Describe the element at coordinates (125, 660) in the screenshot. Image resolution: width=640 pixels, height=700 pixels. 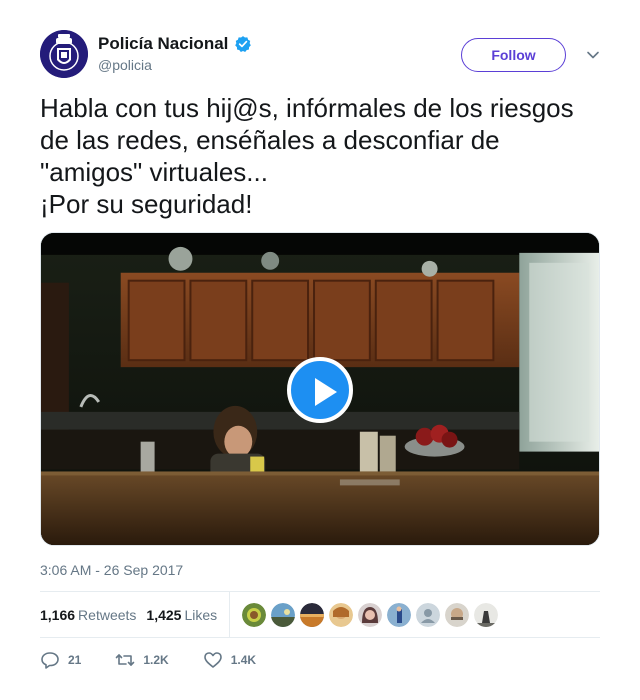
I see `retweet-icon` at that location.